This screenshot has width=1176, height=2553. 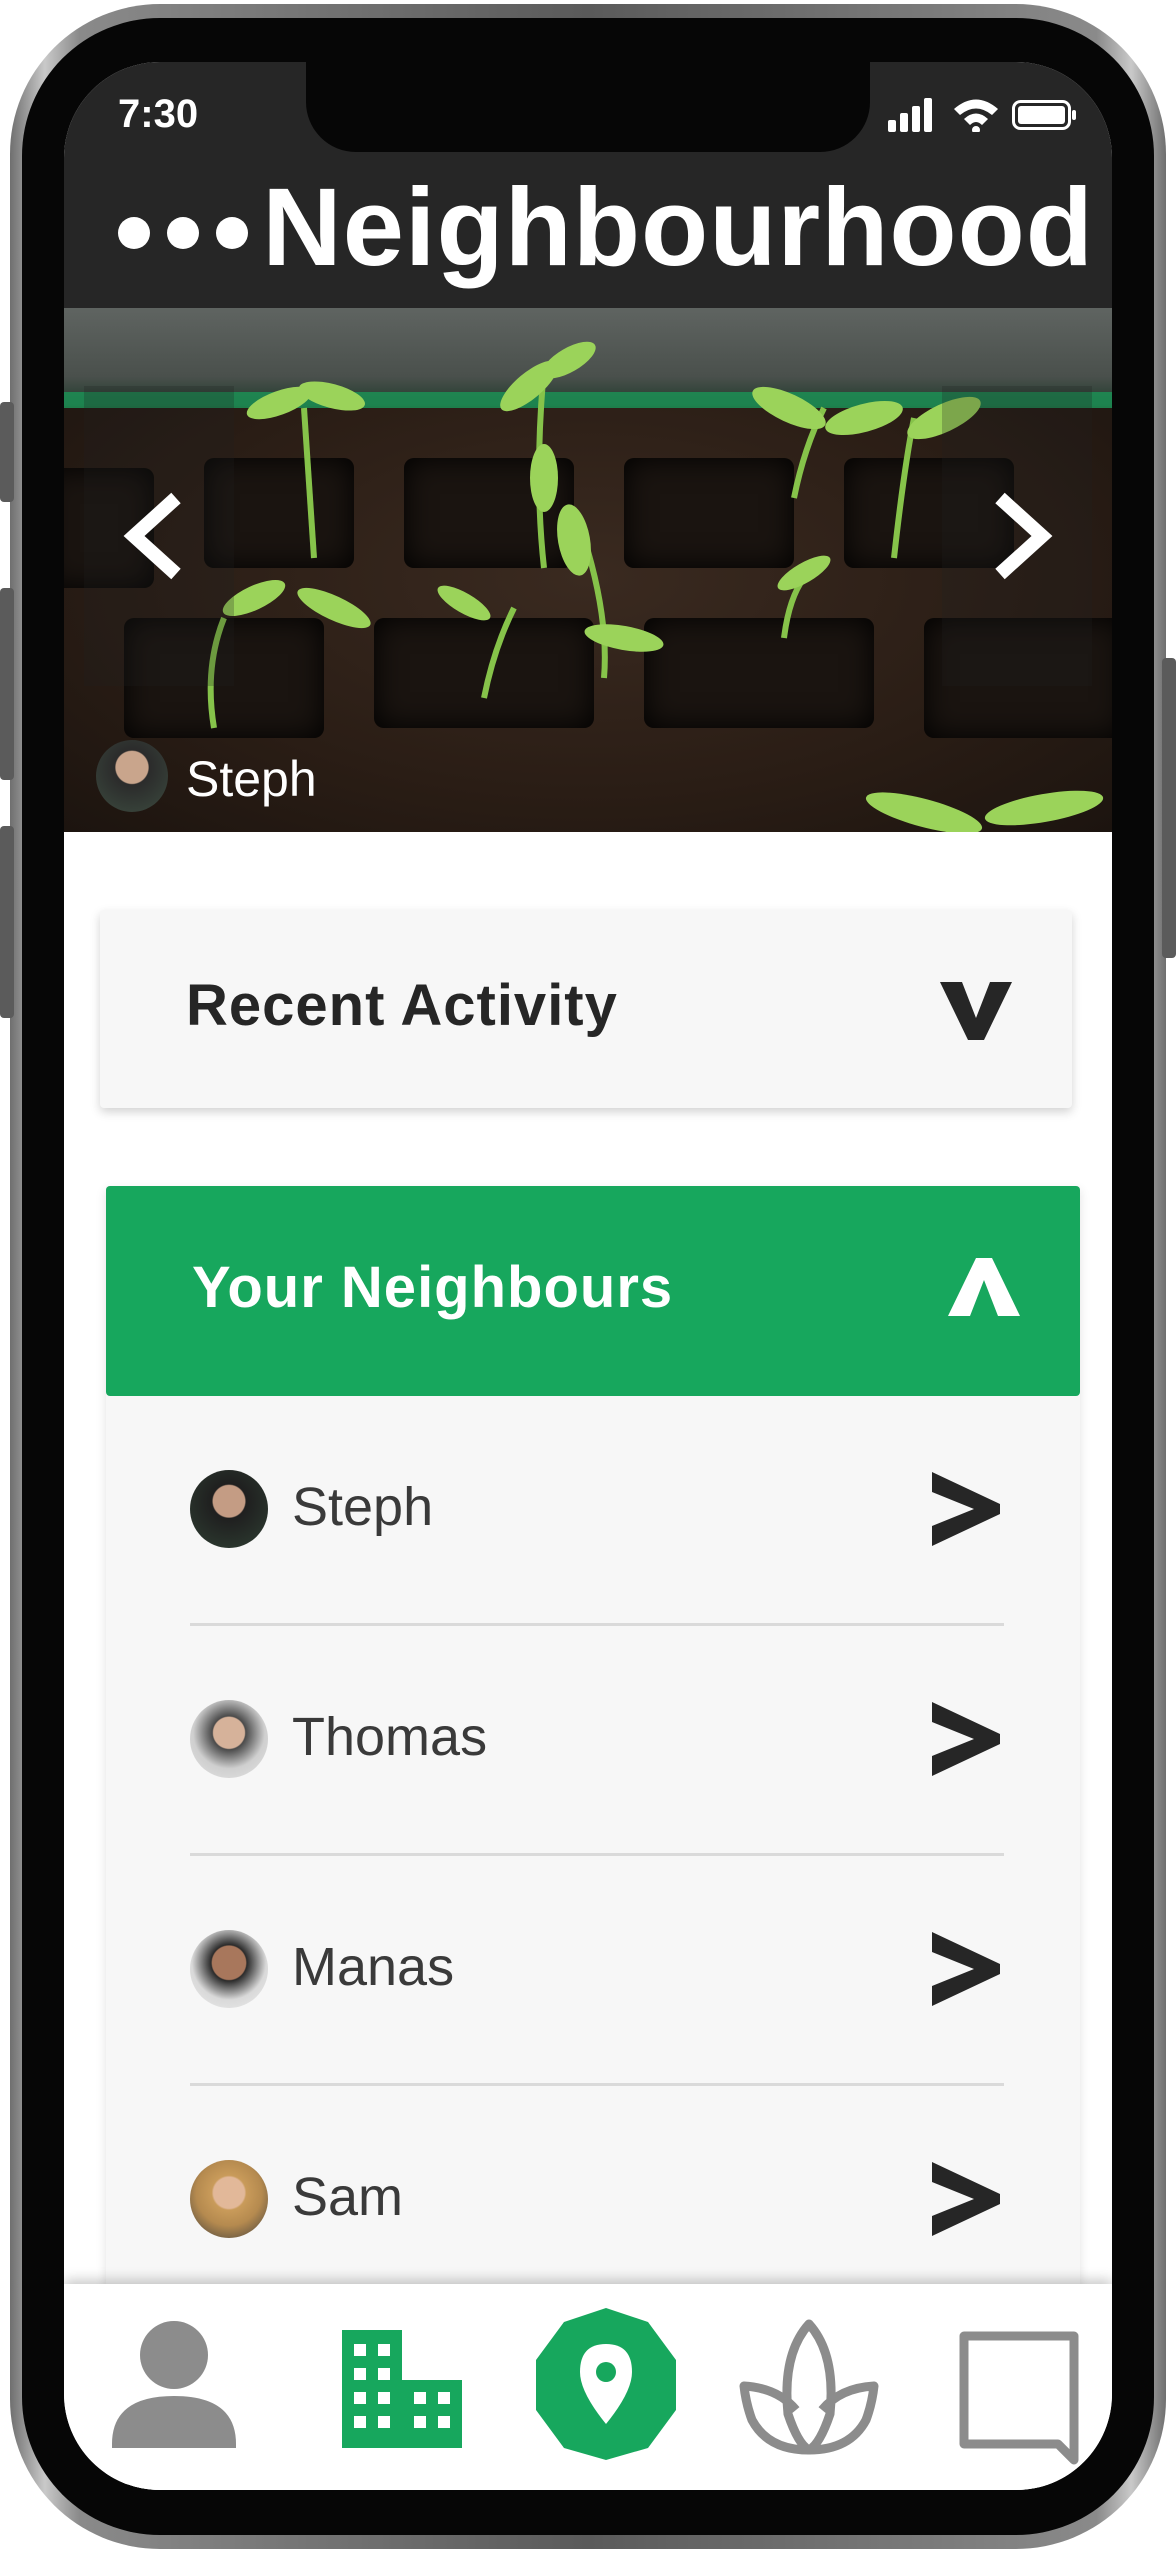 What do you see at coordinates (184, 234) in the screenshot?
I see `more-dots-icon` at bounding box center [184, 234].